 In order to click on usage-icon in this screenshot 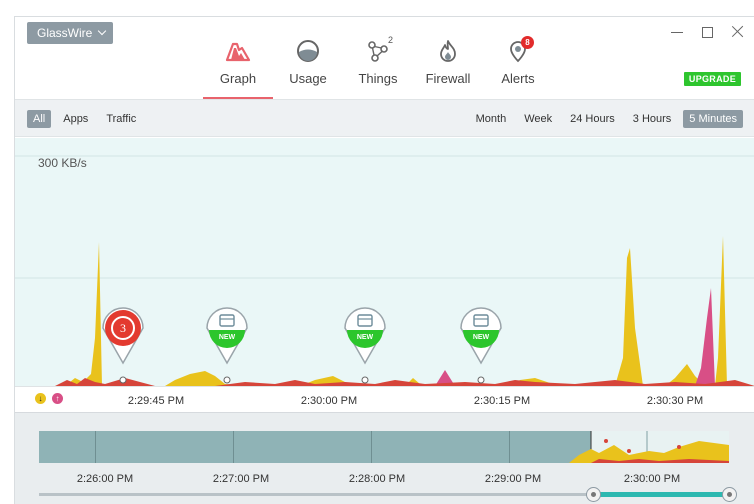, I will do `click(308, 51)`.